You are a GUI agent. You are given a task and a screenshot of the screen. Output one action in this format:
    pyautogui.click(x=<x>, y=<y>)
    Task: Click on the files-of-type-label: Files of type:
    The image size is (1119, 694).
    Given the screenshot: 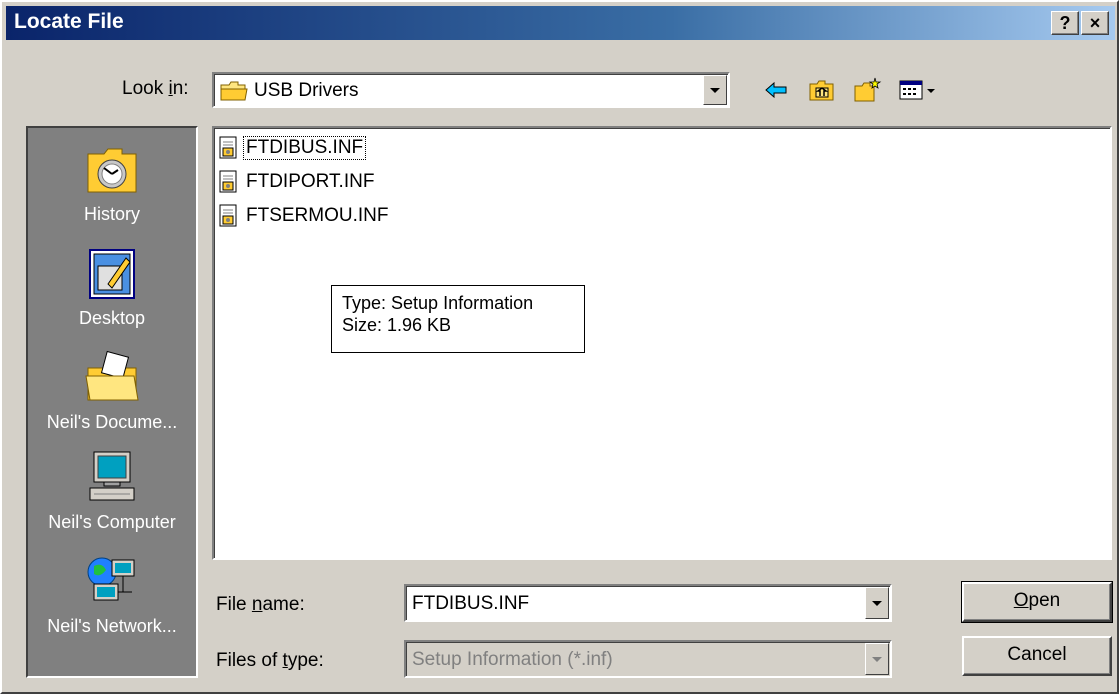 What is the action you would take?
    pyautogui.click(x=270, y=660)
    